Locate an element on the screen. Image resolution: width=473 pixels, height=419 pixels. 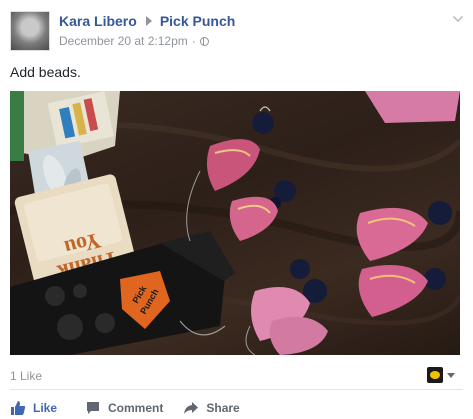
post-as-selector is located at coordinates (441, 375).